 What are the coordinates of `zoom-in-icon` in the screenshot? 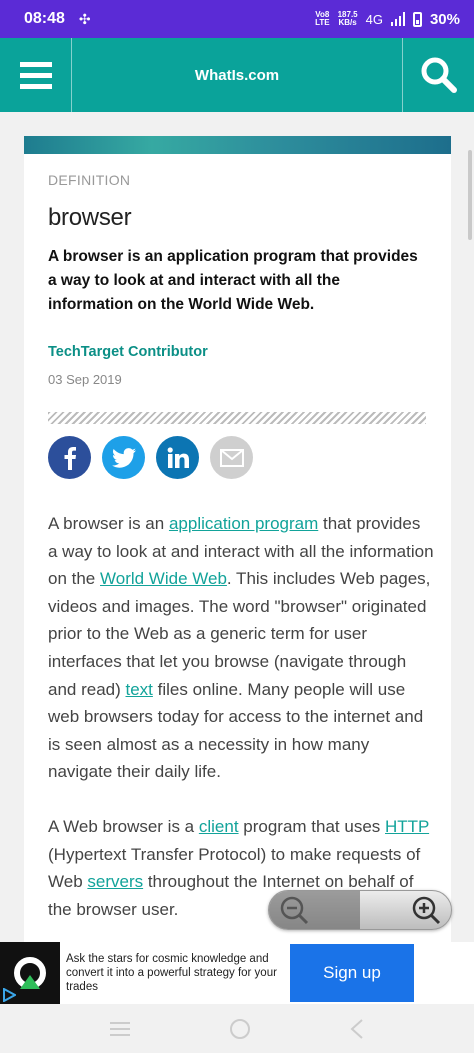 It's located at (426, 910).